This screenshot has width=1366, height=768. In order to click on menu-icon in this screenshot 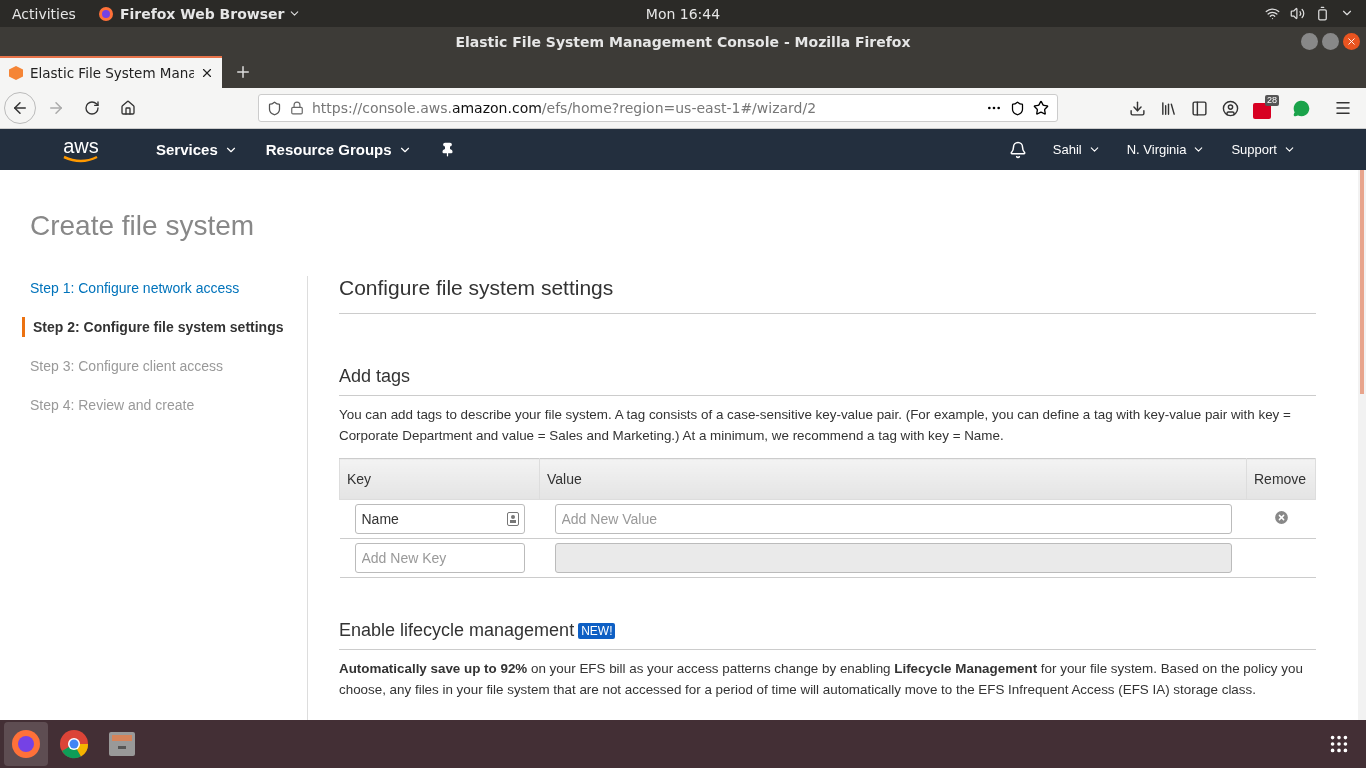, I will do `click(1343, 108)`.